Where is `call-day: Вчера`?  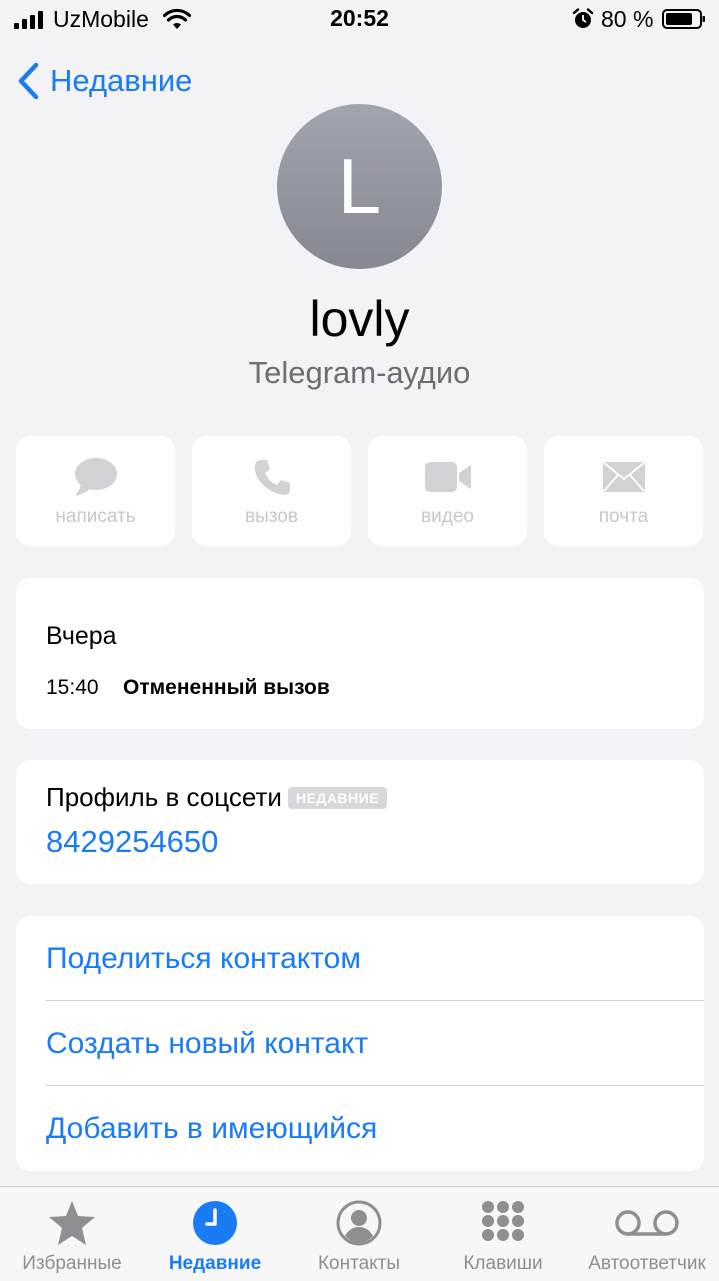 call-day: Вчера is located at coordinates (81, 636).